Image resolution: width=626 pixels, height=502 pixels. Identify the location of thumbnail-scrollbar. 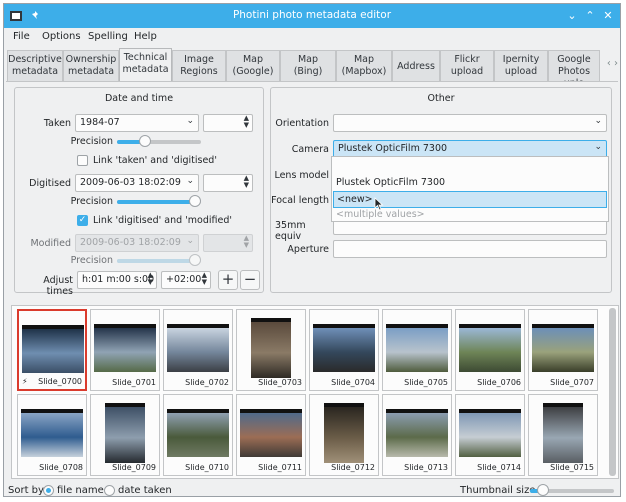
(612, 392).